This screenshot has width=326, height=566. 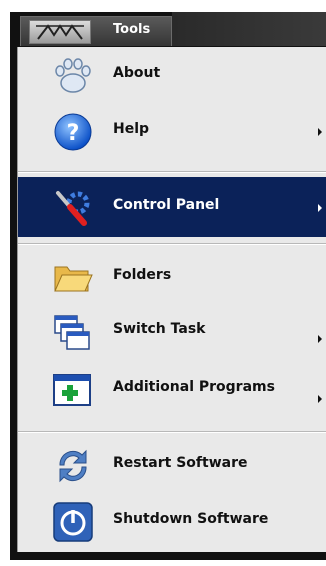 I want to click on menu-item-shutdown-software-label: Shutdown Software, so click(x=191, y=519).